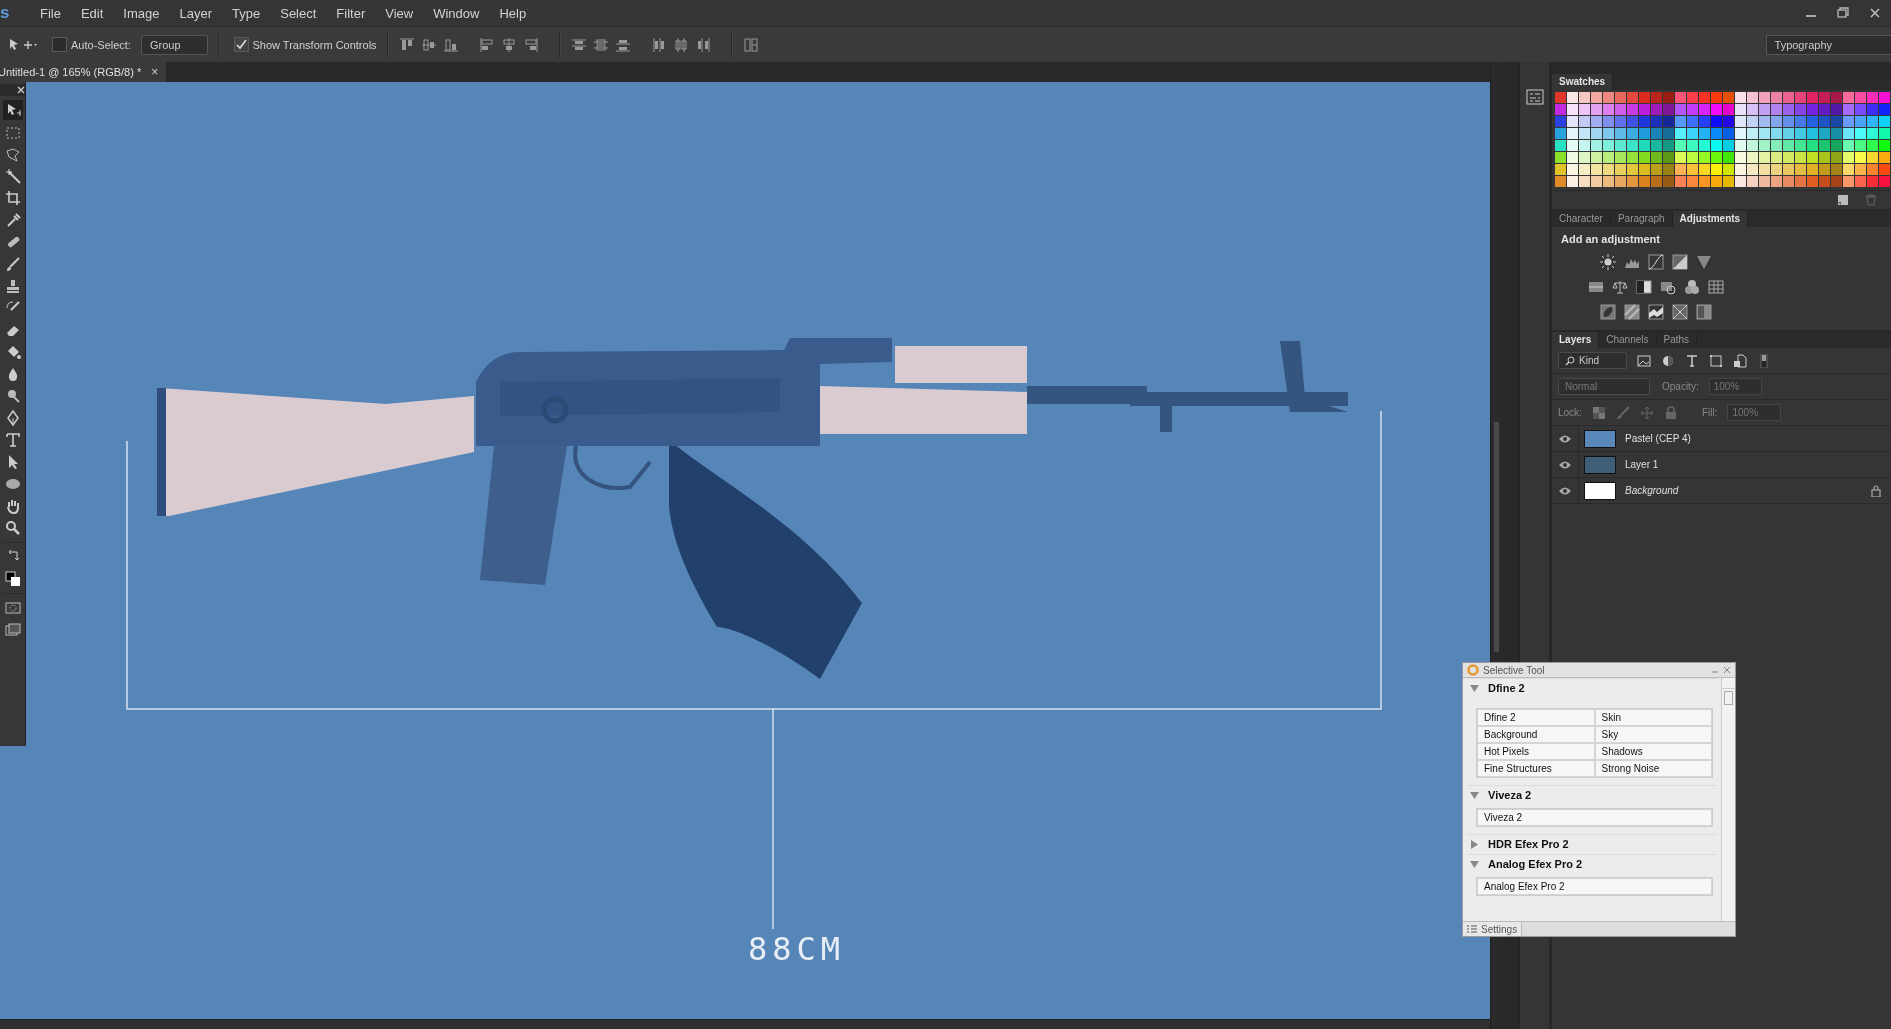 This screenshot has width=1891, height=1029. What do you see at coordinates (1828, 44) in the screenshot?
I see `workspace-dropdown: Typography` at bounding box center [1828, 44].